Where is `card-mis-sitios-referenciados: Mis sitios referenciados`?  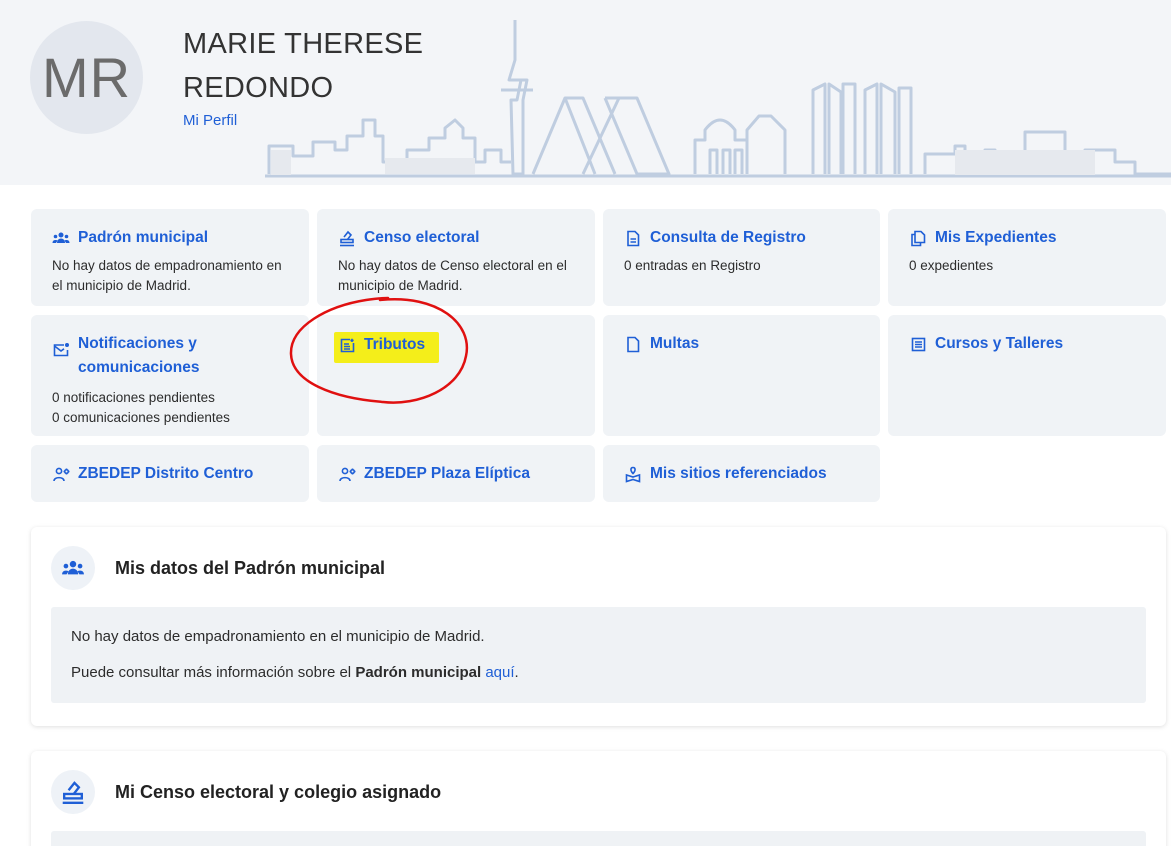
card-mis-sitios-referenciados: Mis sitios referenciados is located at coordinates (741, 473).